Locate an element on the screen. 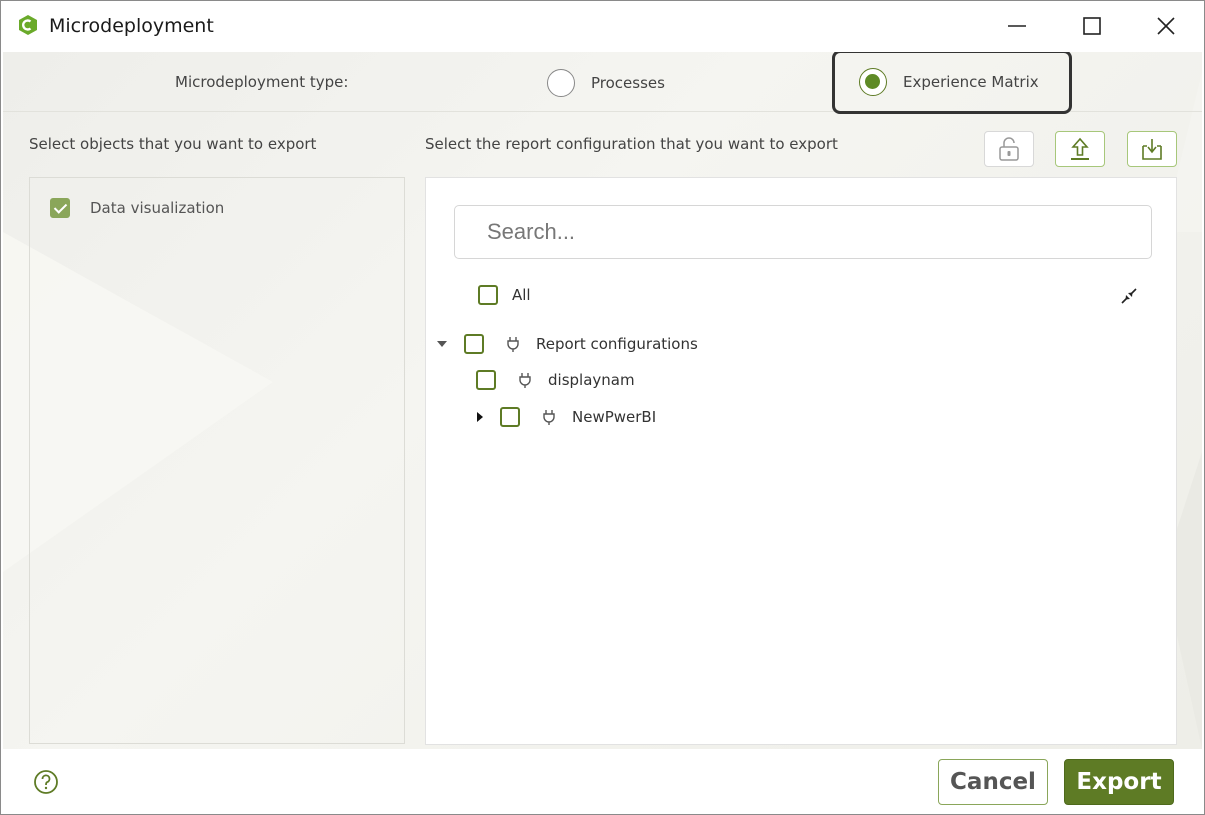 Image resolution: width=1205 pixels, height=815 pixels. upload-icon is located at coordinates (1080, 148).